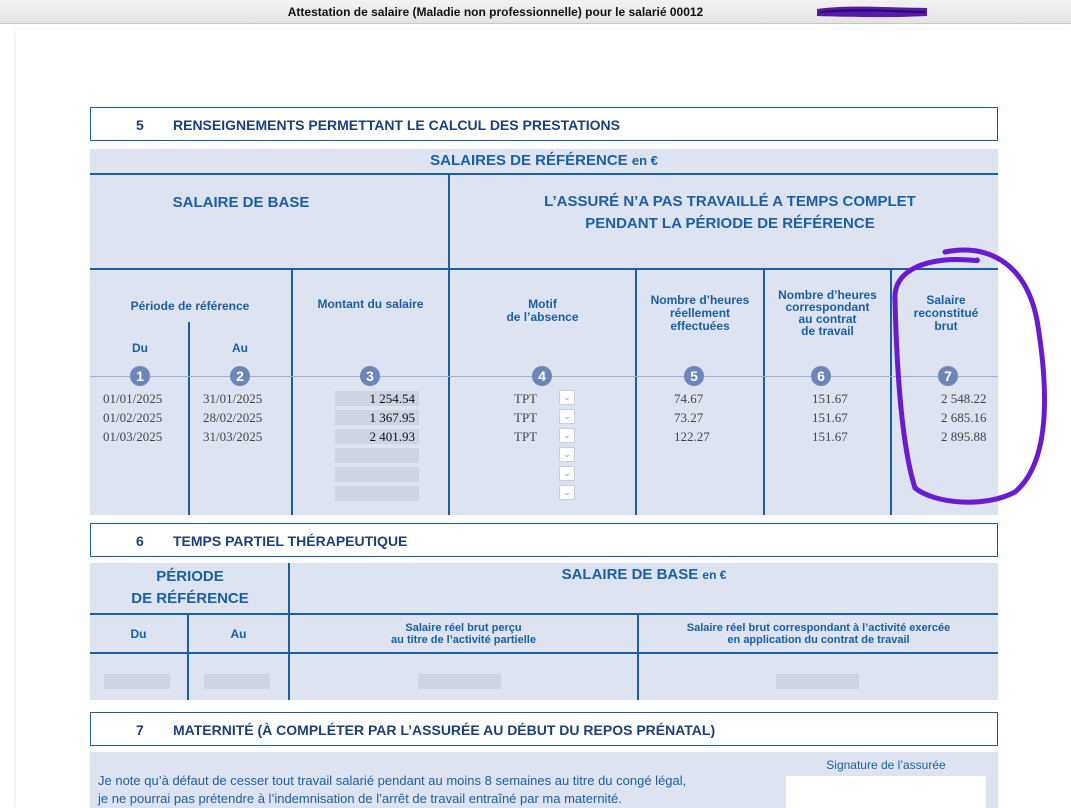  What do you see at coordinates (370, 376) in the screenshot?
I see `marker-3: 3` at bounding box center [370, 376].